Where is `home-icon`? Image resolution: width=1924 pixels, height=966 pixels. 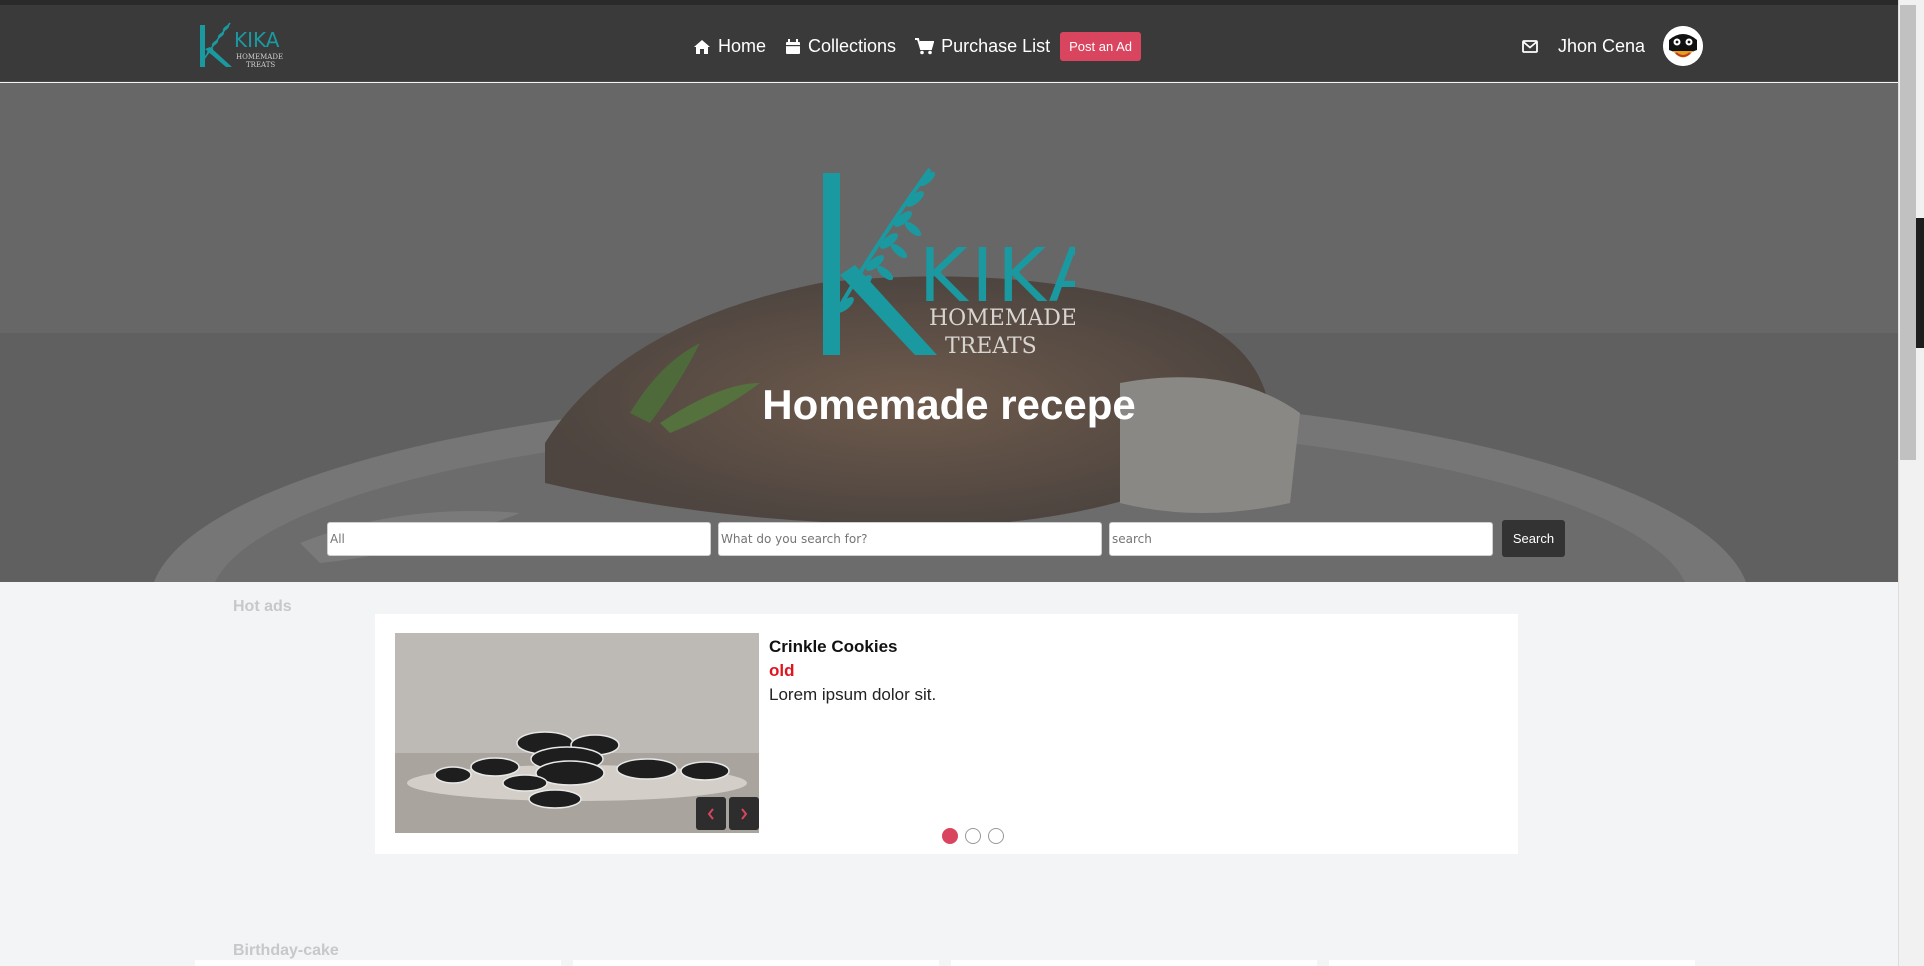 home-icon is located at coordinates (702, 46).